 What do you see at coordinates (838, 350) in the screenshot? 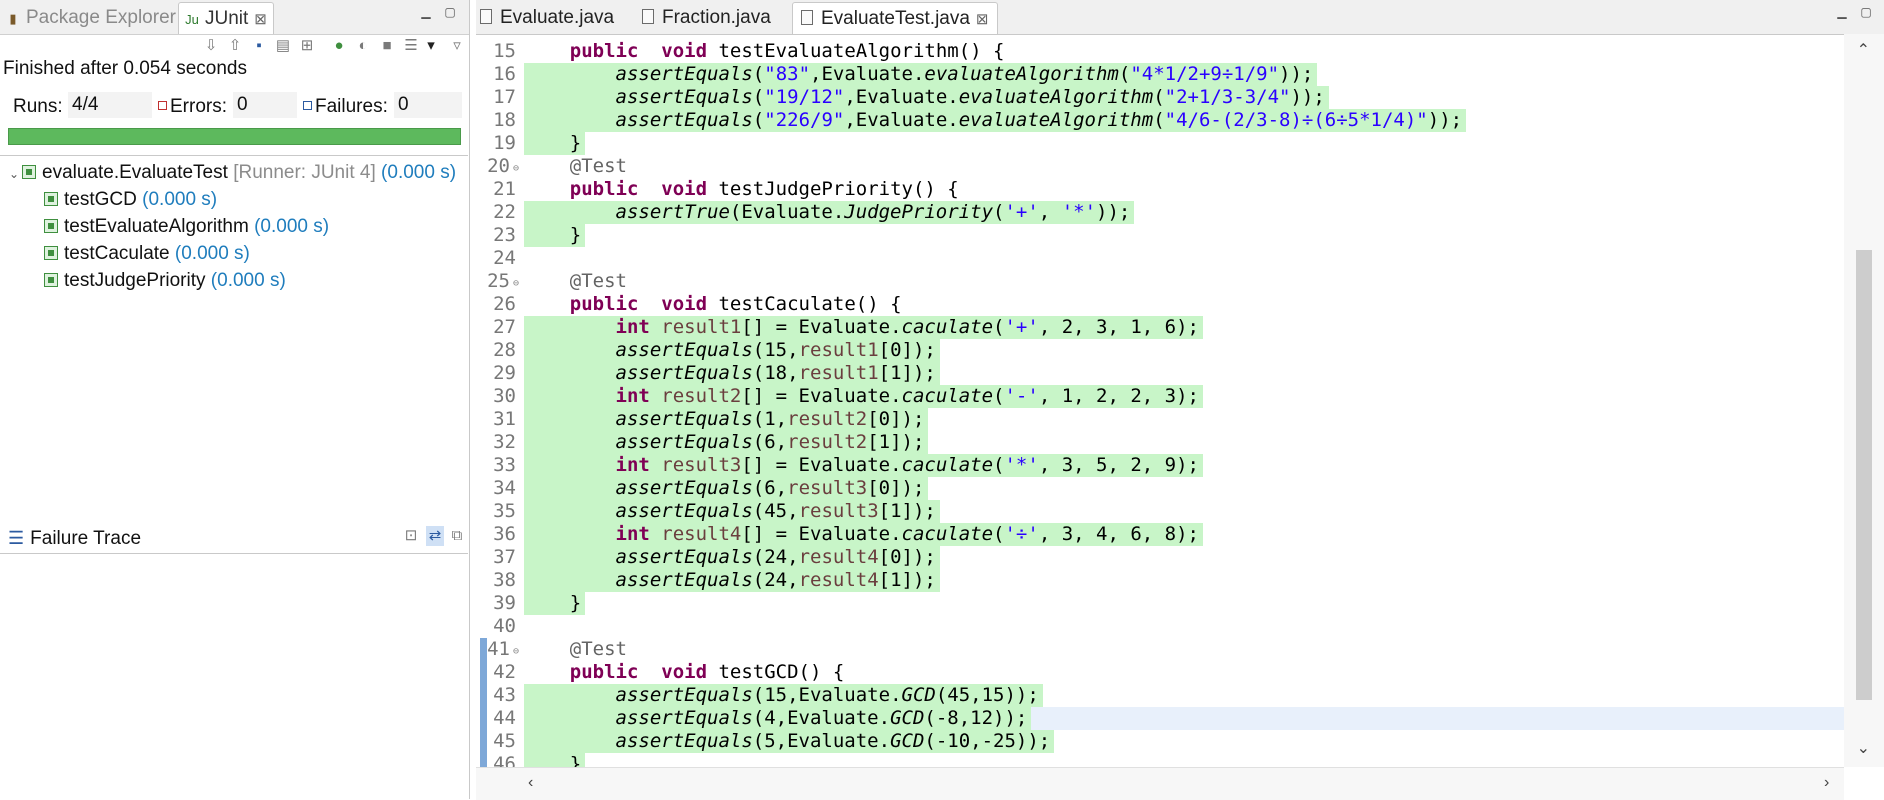
I see `code-token: result1` at bounding box center [838, 350].